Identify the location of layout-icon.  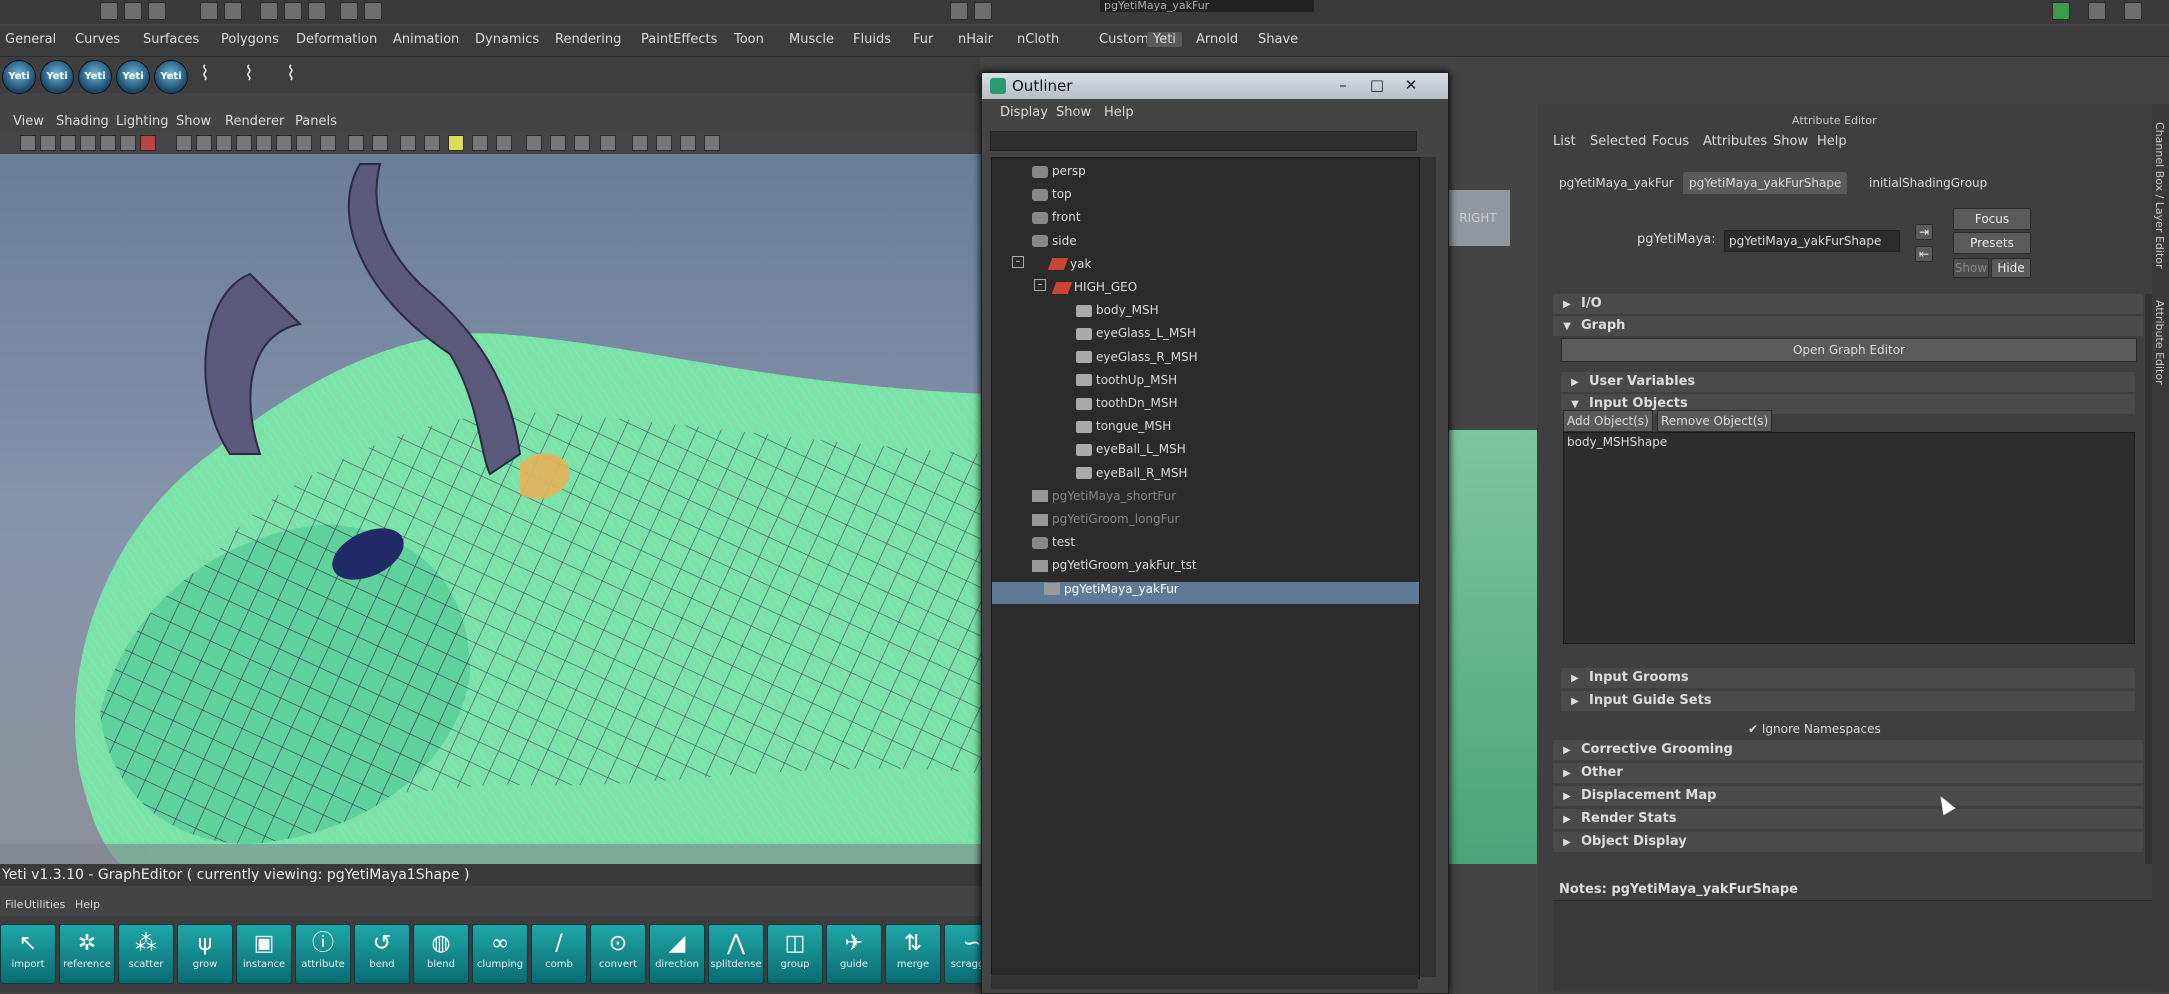
(2097, 11).